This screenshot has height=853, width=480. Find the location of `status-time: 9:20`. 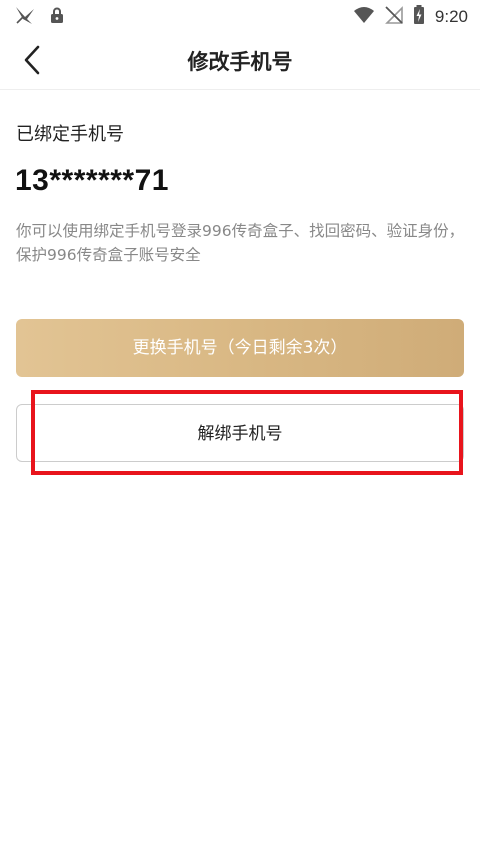

status-time: 9:20 is located at coordinates (451, 16).